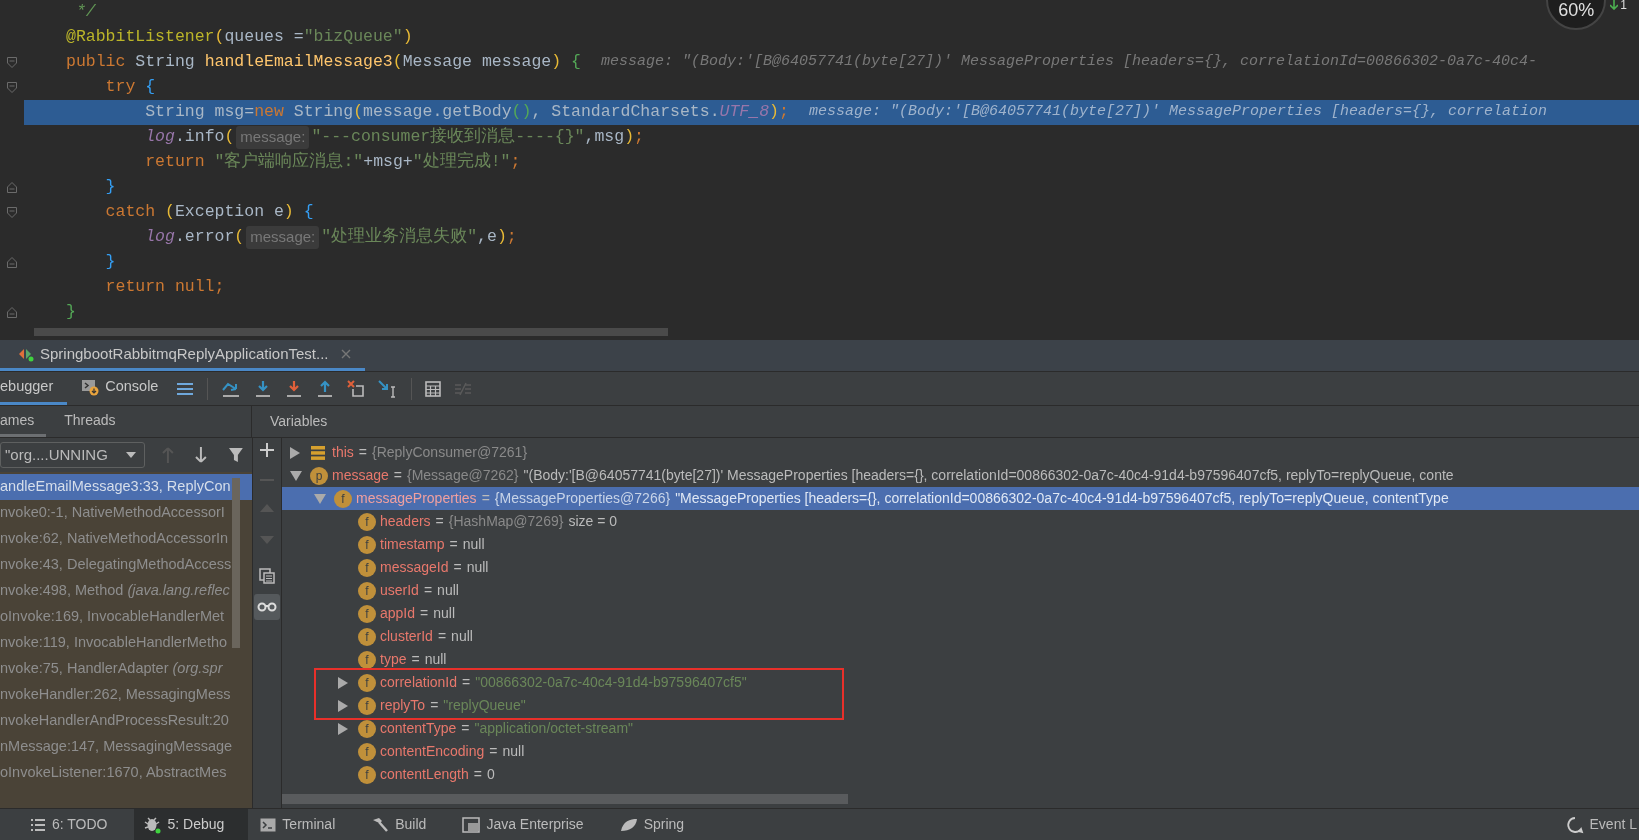 This screenshot has width=1639, height=840. Describe the element at coordinates (201, 455) in the screenshot. I see `arrow-down-icon` at that location.